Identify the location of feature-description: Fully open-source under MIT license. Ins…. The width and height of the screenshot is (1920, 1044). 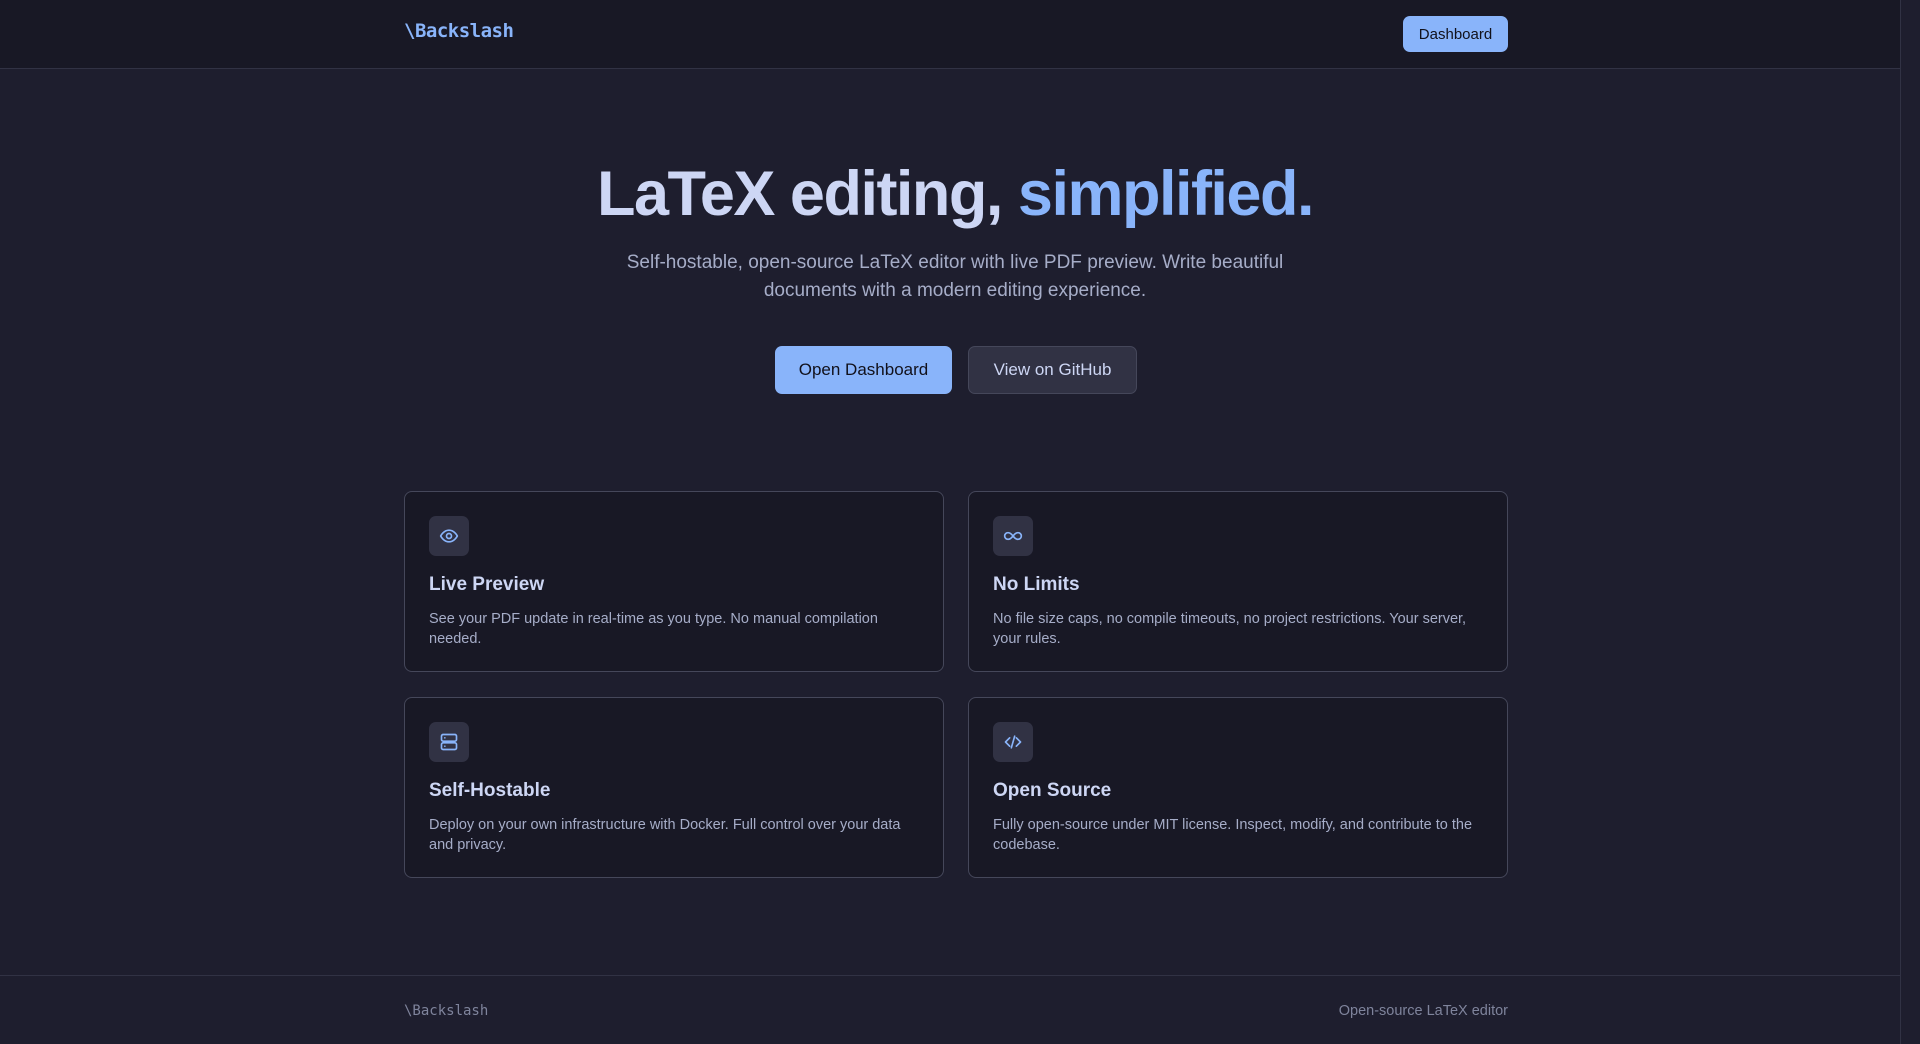
(1233, 835).